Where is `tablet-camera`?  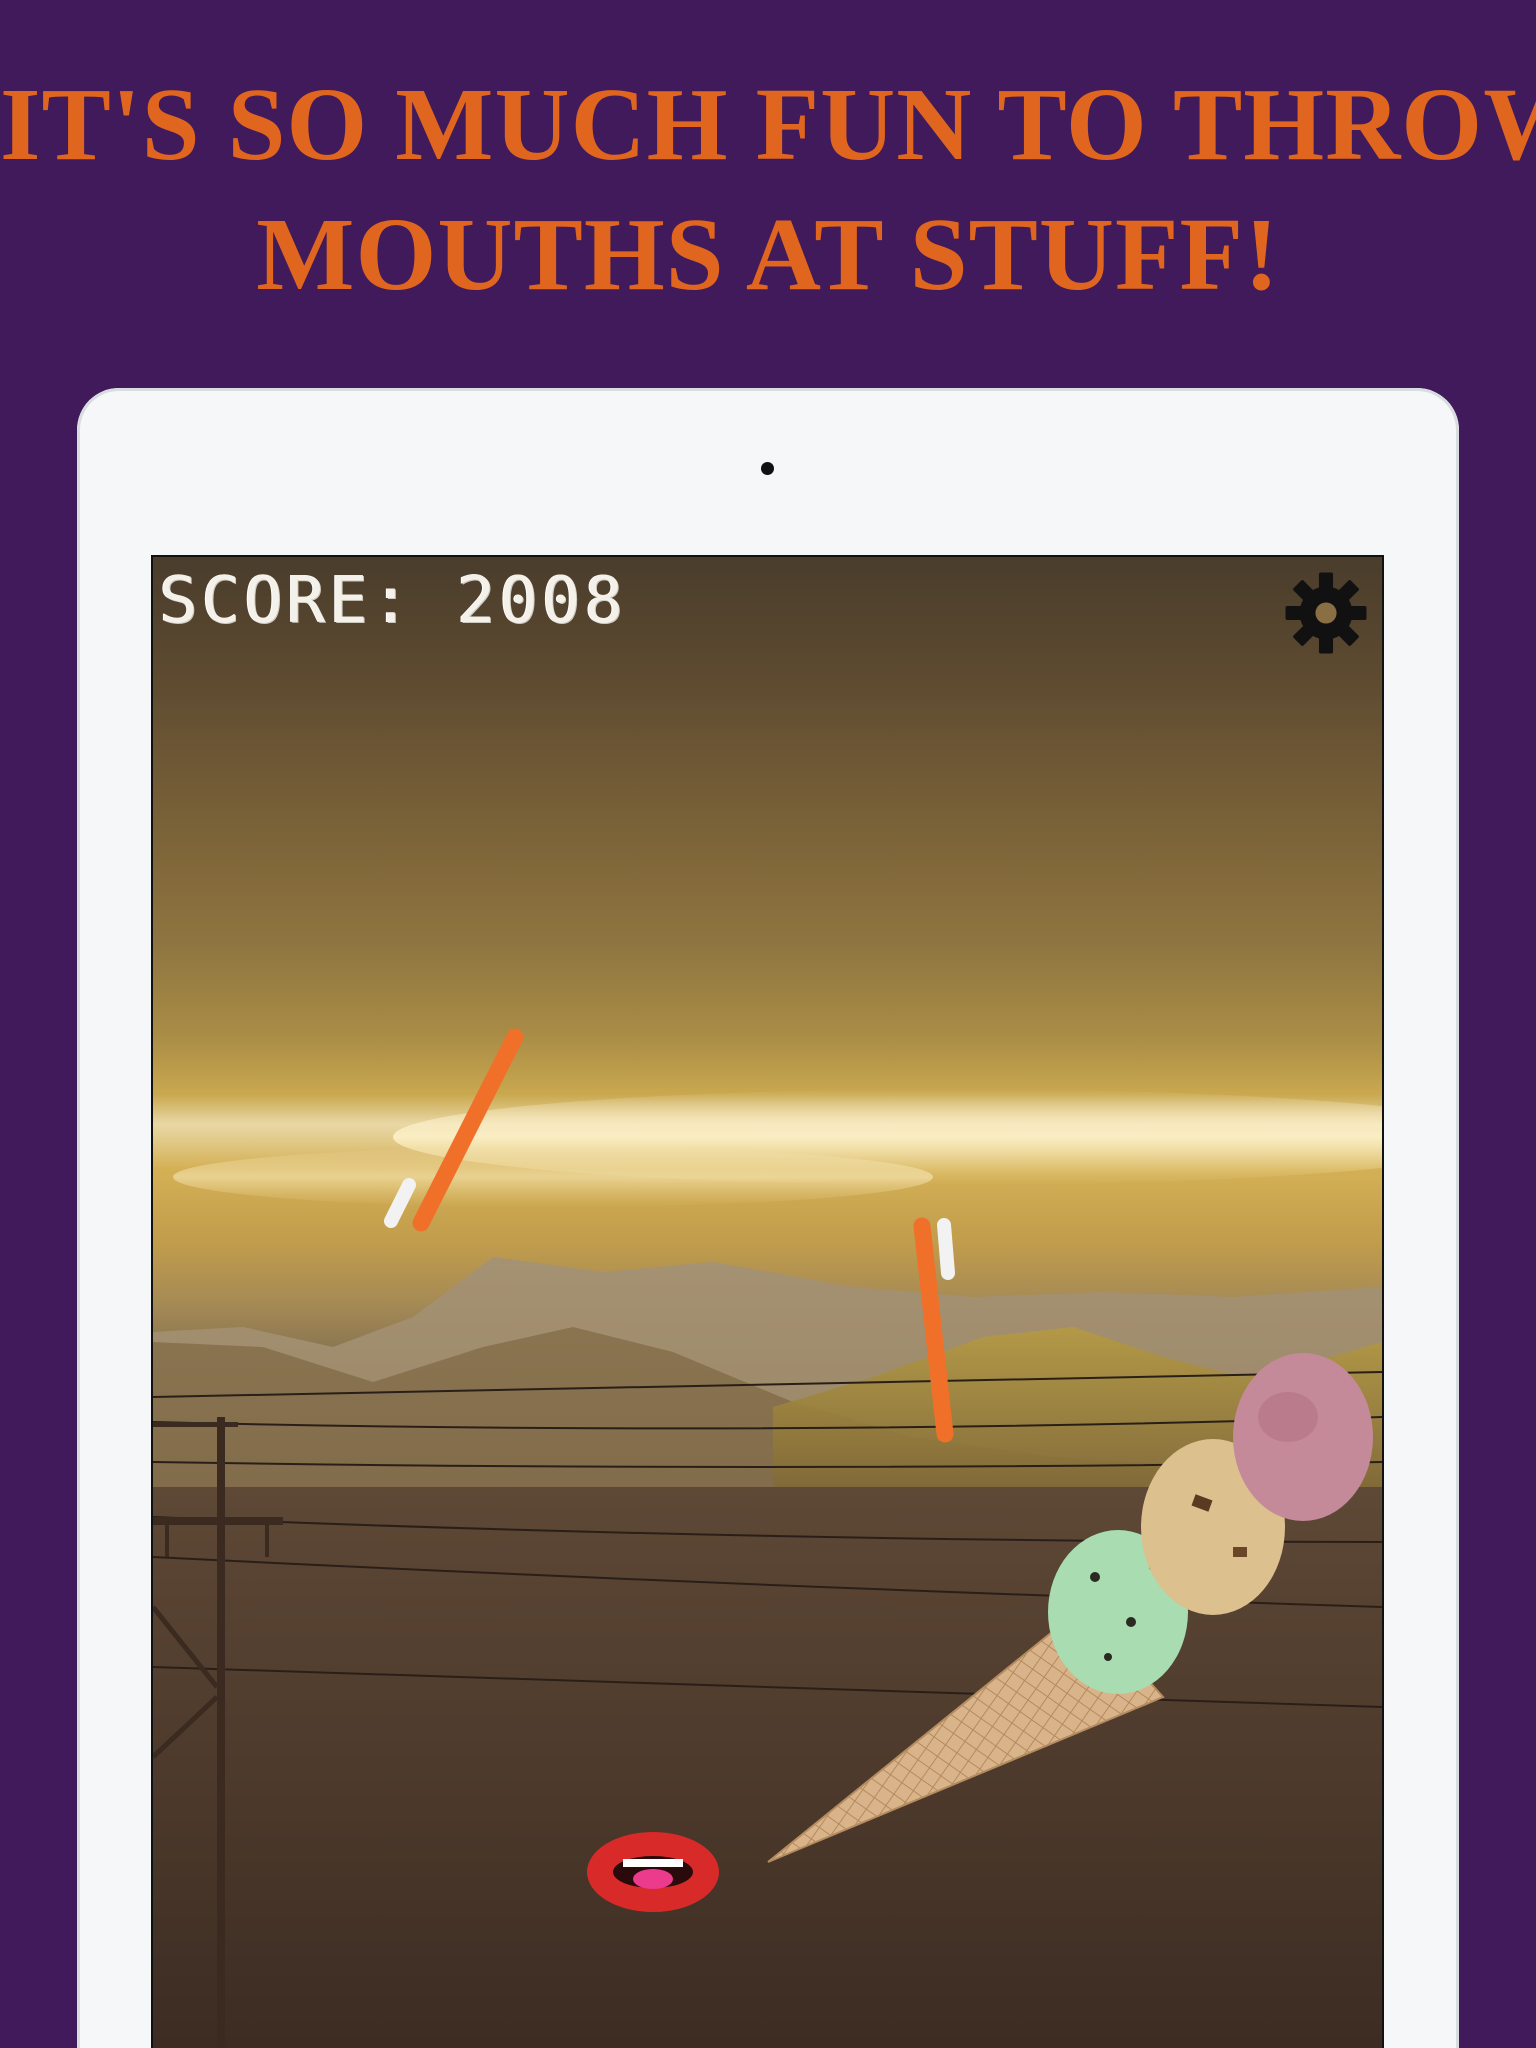 tablet-camera is located at coordinates (767, 468).